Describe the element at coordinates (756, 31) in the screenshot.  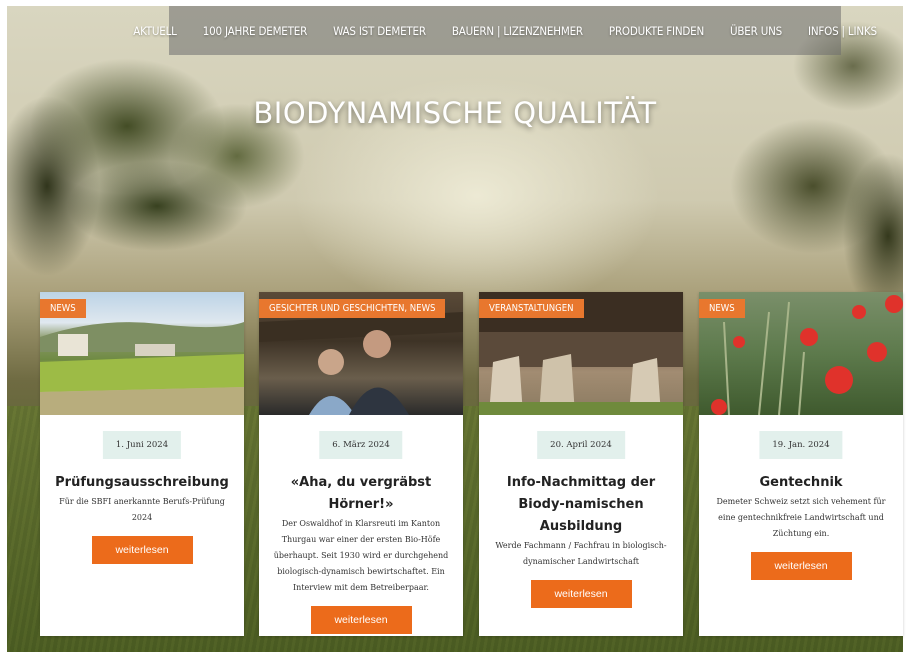
I see `nav-item-ueber-uns: ÜBER UNS` at that location.